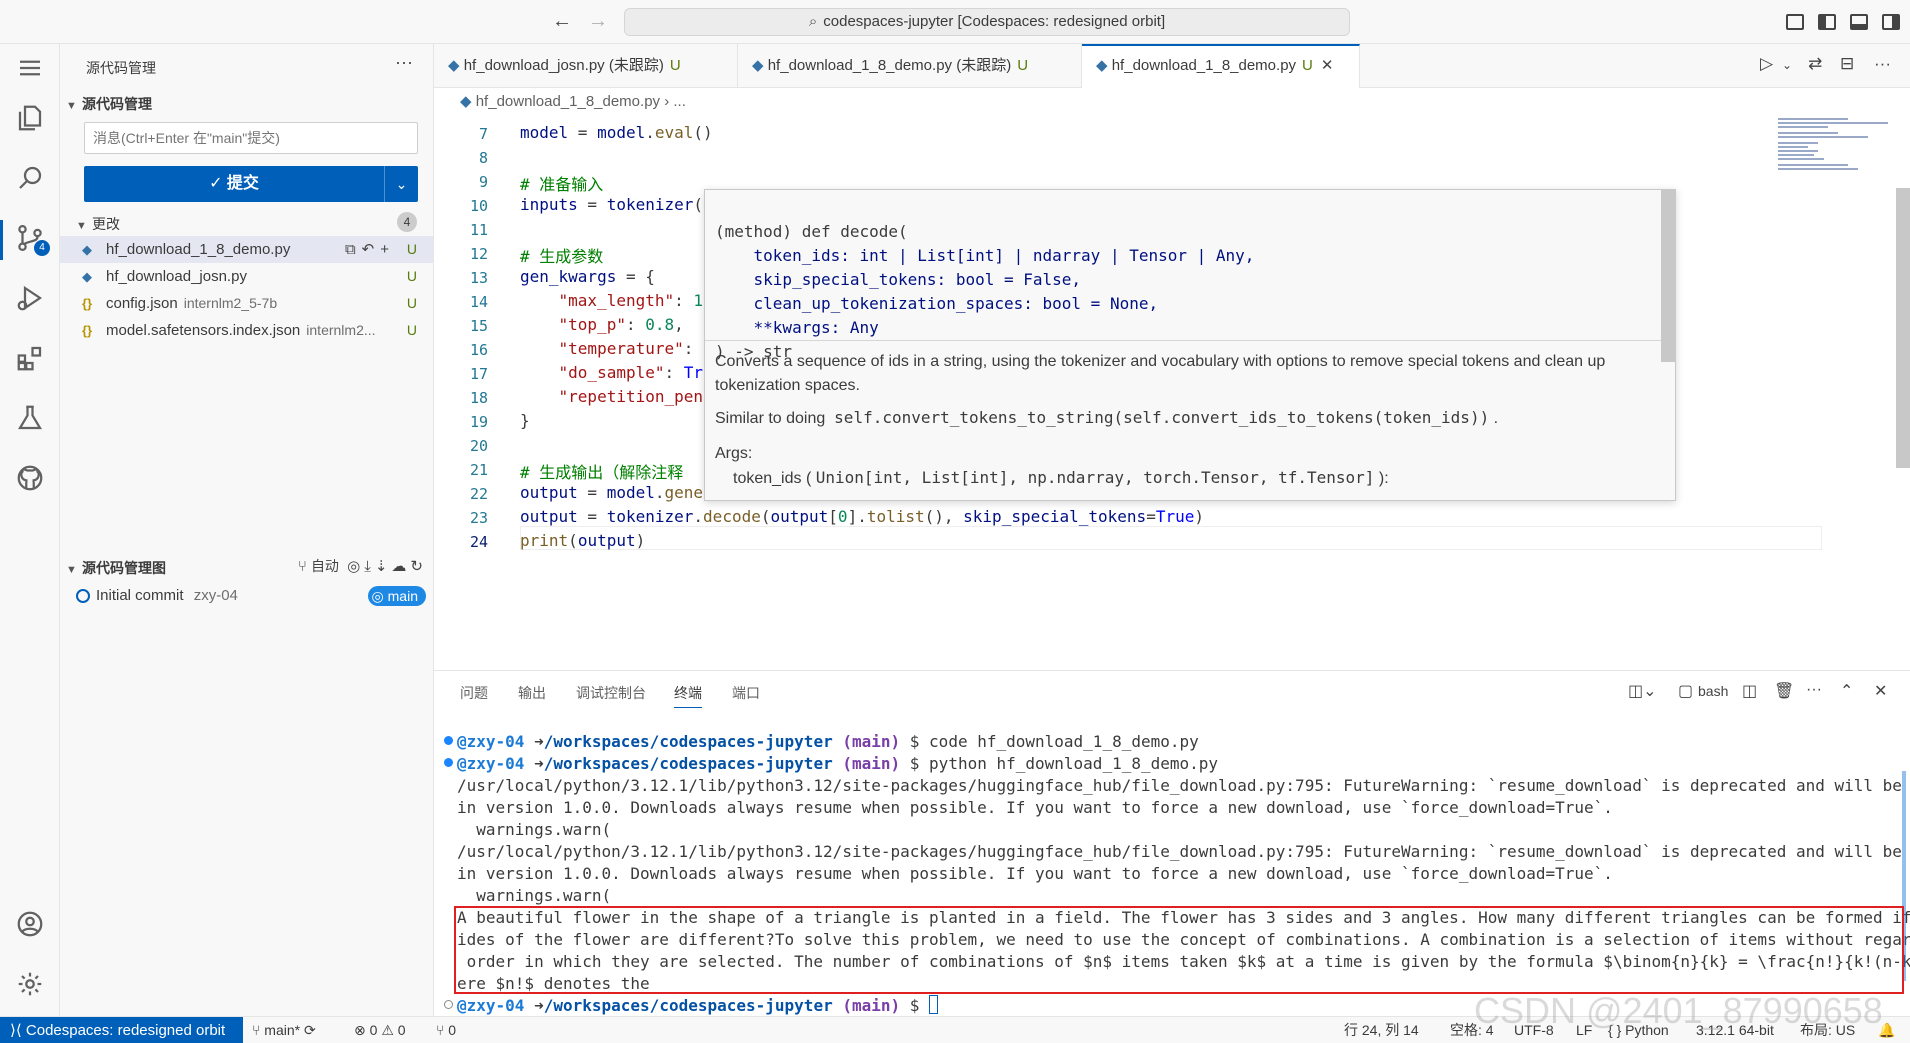  What do you see at coordinates (1381, 1030) in the screenshot?
I see `cursor-position: 行 24, 列 14` at bounding box center [1381, 1030].